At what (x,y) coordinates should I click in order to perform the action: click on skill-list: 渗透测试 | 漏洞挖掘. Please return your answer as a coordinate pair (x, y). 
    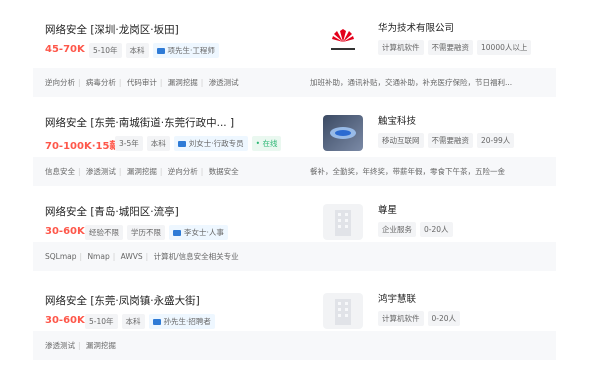
    Looking at the image, I should click on (80, 345).